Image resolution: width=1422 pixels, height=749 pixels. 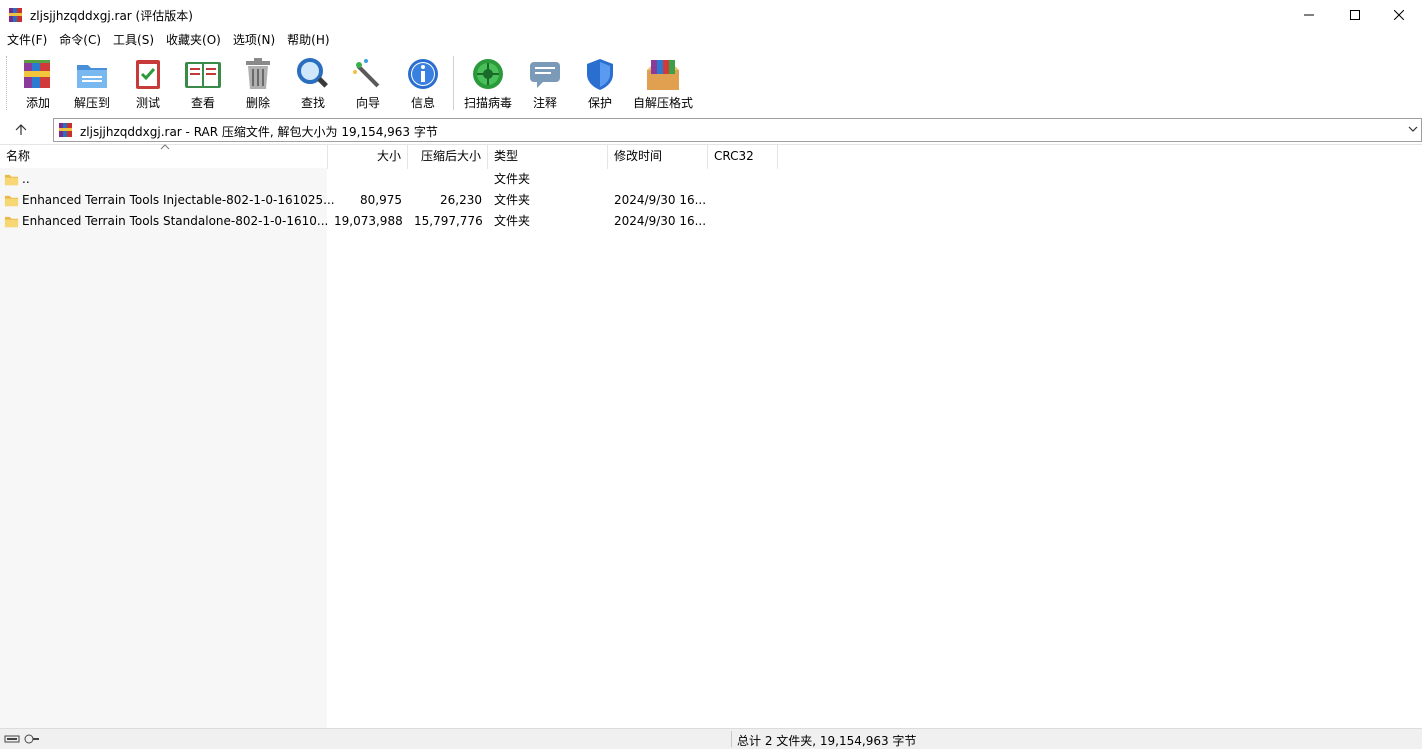 What do you see at coordinates (422, 103) in the screenshot?
I see `info-label: 信息` at bounding box center [422, 103].